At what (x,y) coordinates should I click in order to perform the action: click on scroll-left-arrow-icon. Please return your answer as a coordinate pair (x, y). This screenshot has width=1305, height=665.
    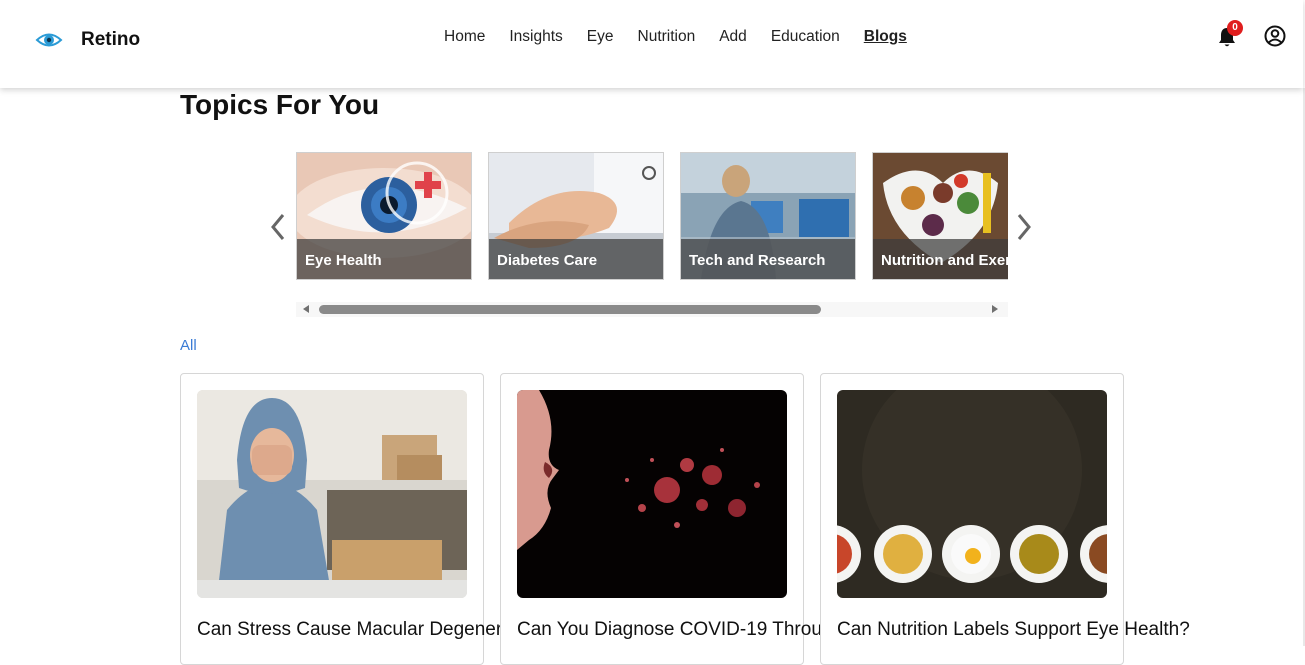
    Looking at the image, I should click on (306, 309).